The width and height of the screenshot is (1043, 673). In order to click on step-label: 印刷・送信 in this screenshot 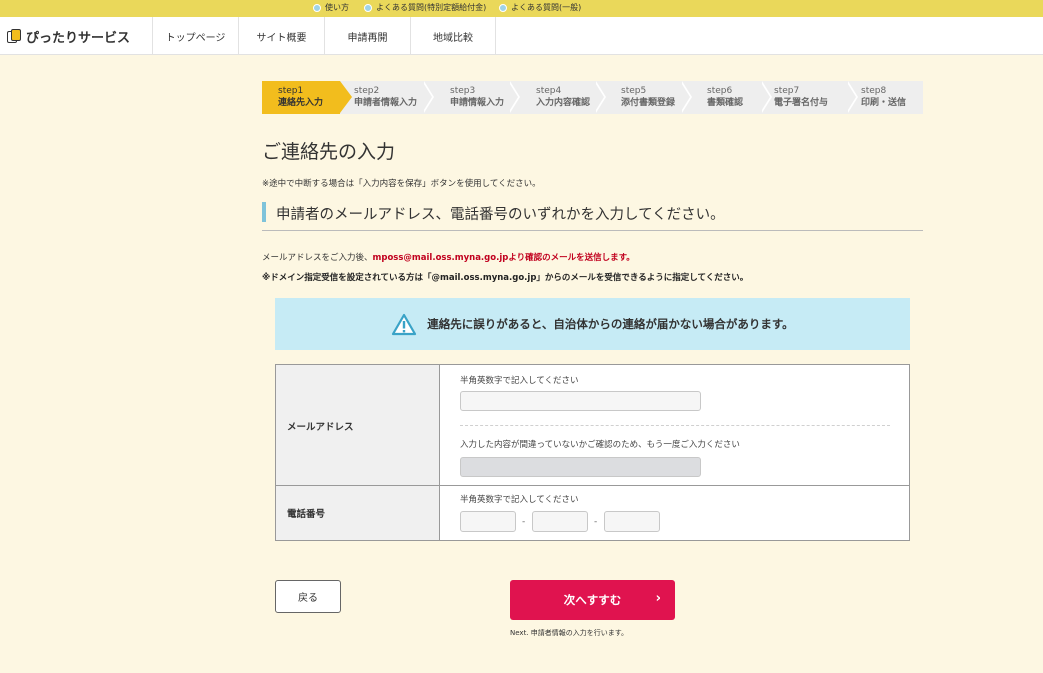, I will do `click(884, 103)`.